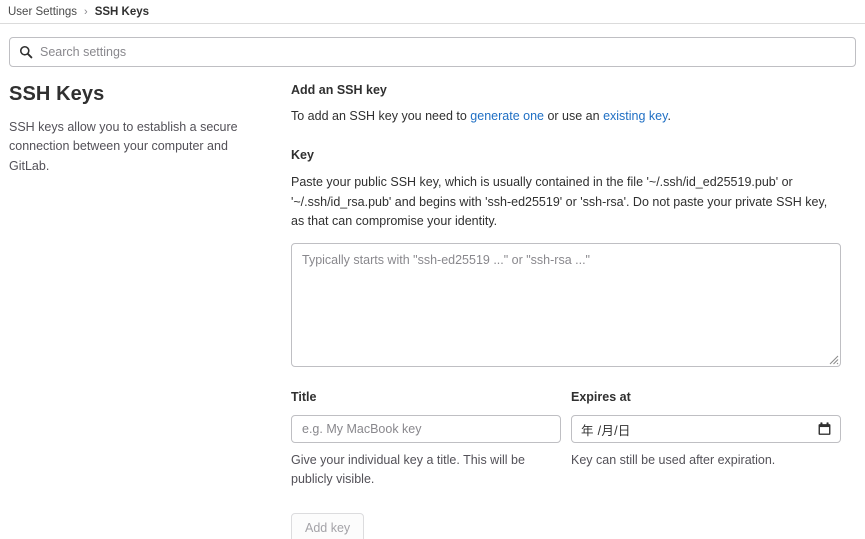  I want to click on expires-field-help: Key can still be used after expiration., so click(673, 460).